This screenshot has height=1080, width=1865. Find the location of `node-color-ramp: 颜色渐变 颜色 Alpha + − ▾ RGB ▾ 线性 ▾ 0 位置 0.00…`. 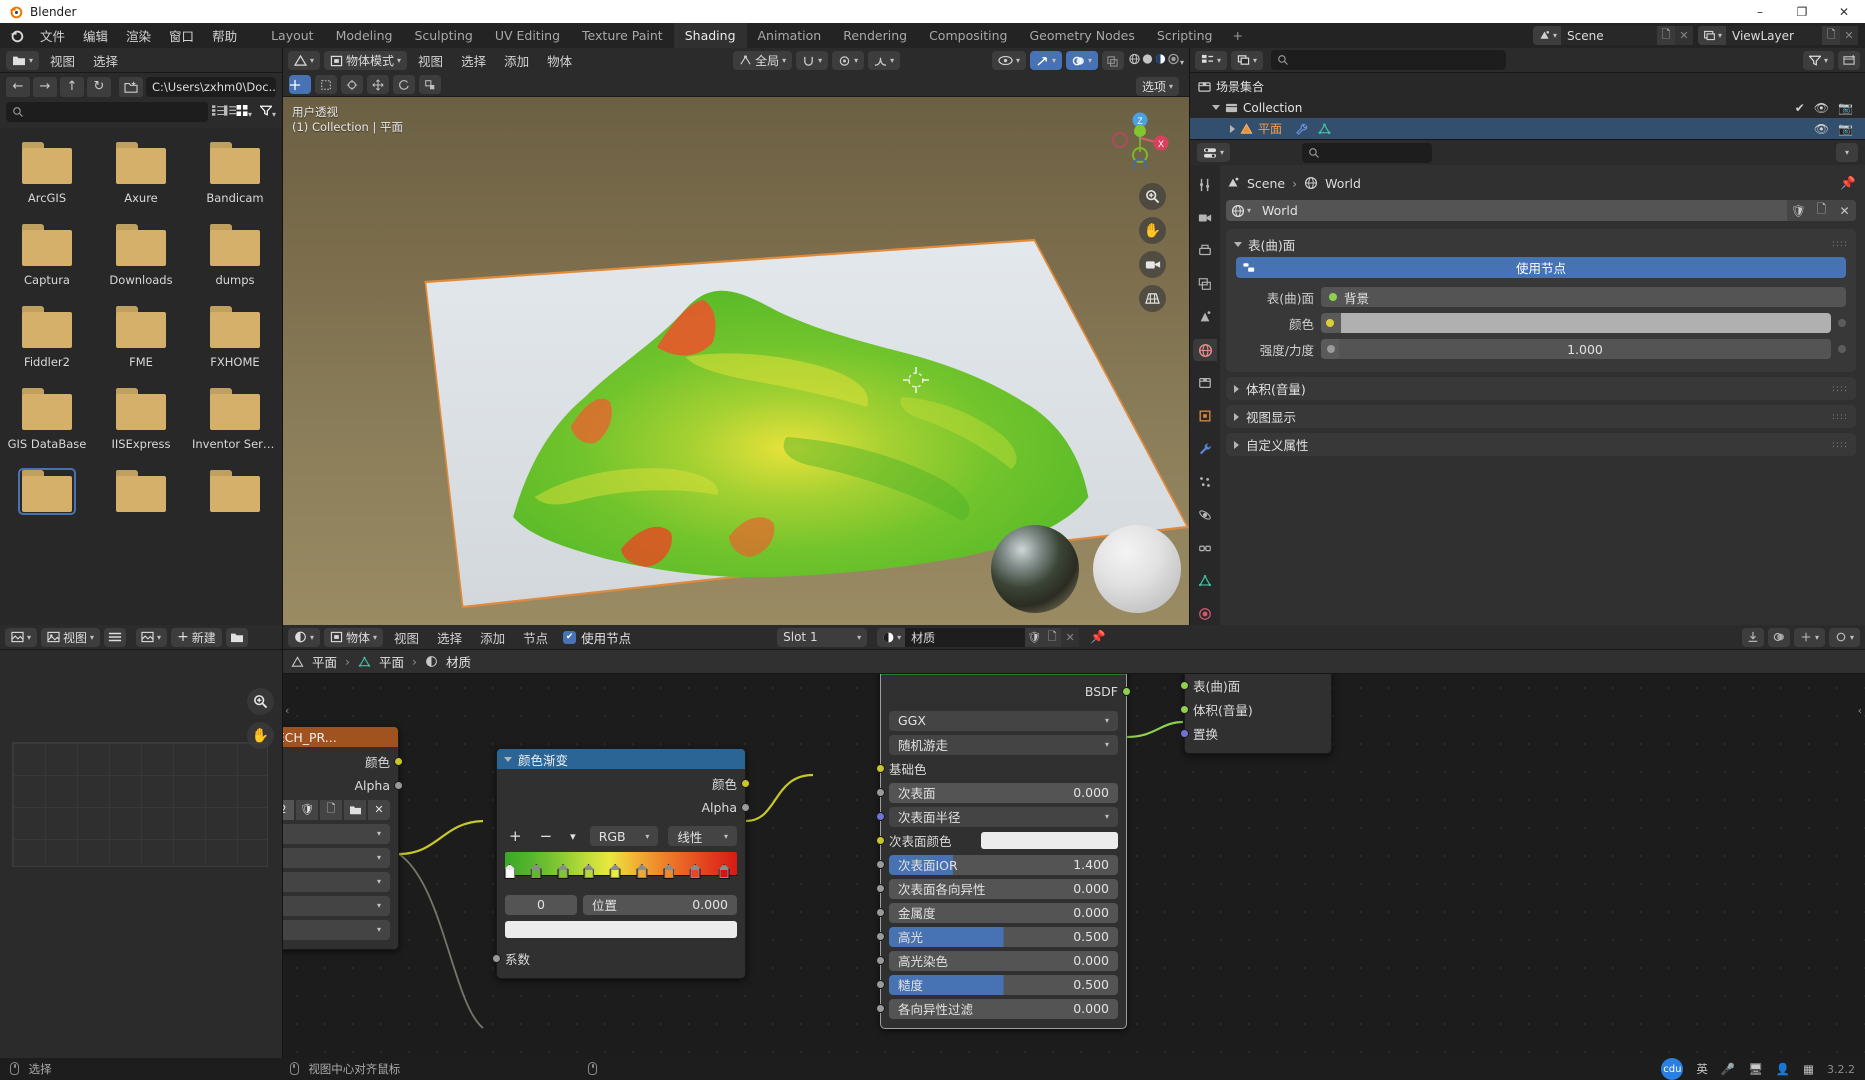

node-color-ramp: 颜色渐变 颜色 Alpha + − ▾ RGB ▾ 线性 ▾ 0 位置 0.00… is located at coordinates (621, 863).